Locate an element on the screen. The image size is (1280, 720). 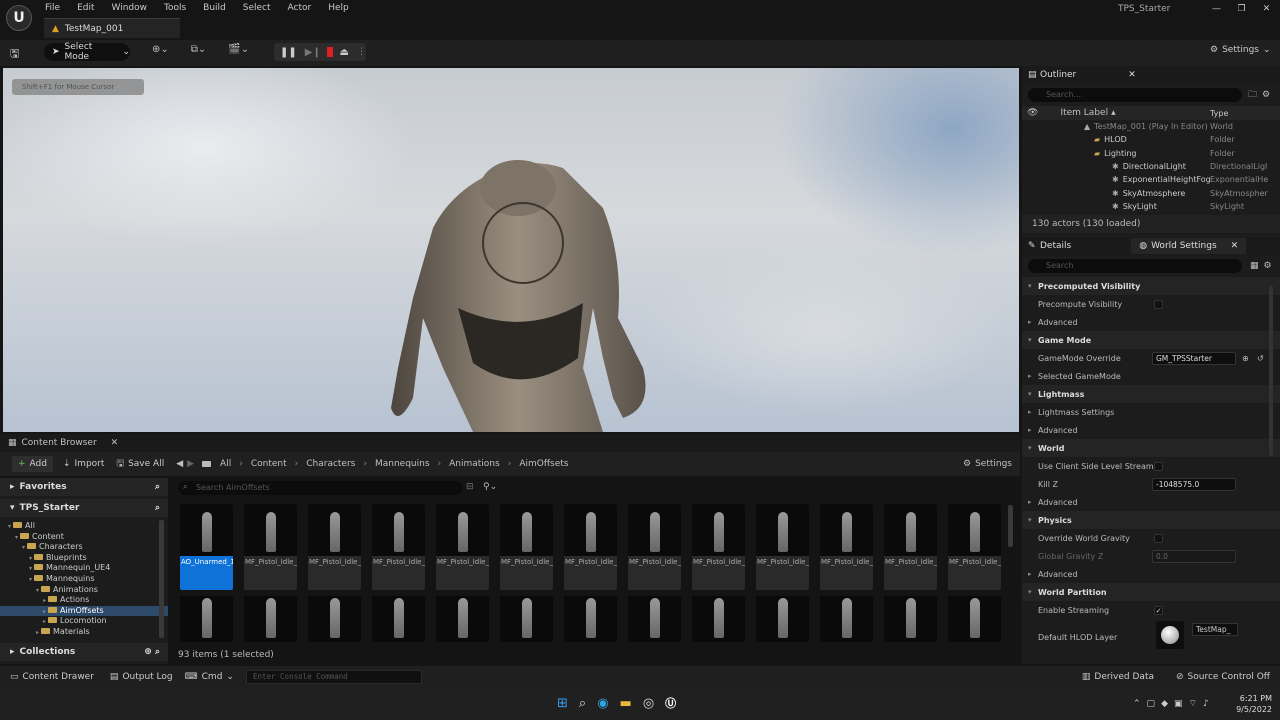
asset-tile: MF_Pistol_Idle_ADS_AO_CD is located at coordinates (334, 547).